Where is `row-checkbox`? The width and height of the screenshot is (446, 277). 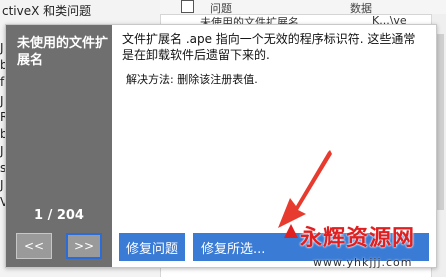
row-checkbox is located at coordinates (187, 6).